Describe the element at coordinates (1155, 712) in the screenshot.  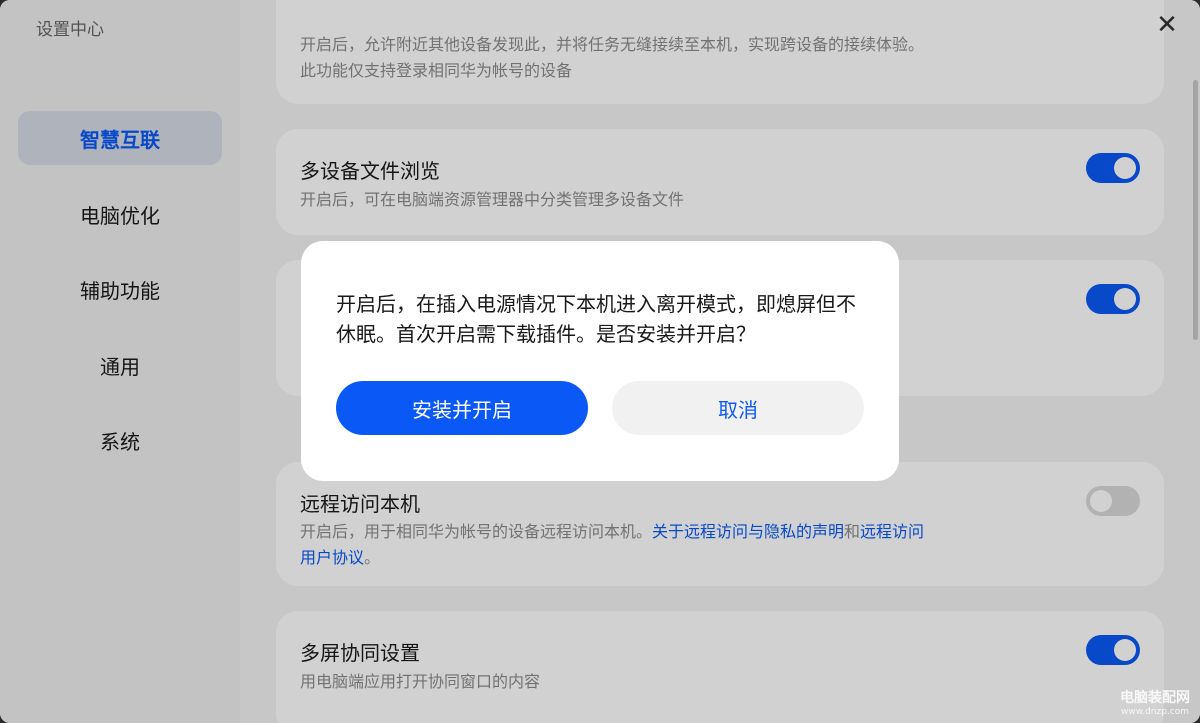
I see `watermark-line2: www.dnzp.com` at that location.